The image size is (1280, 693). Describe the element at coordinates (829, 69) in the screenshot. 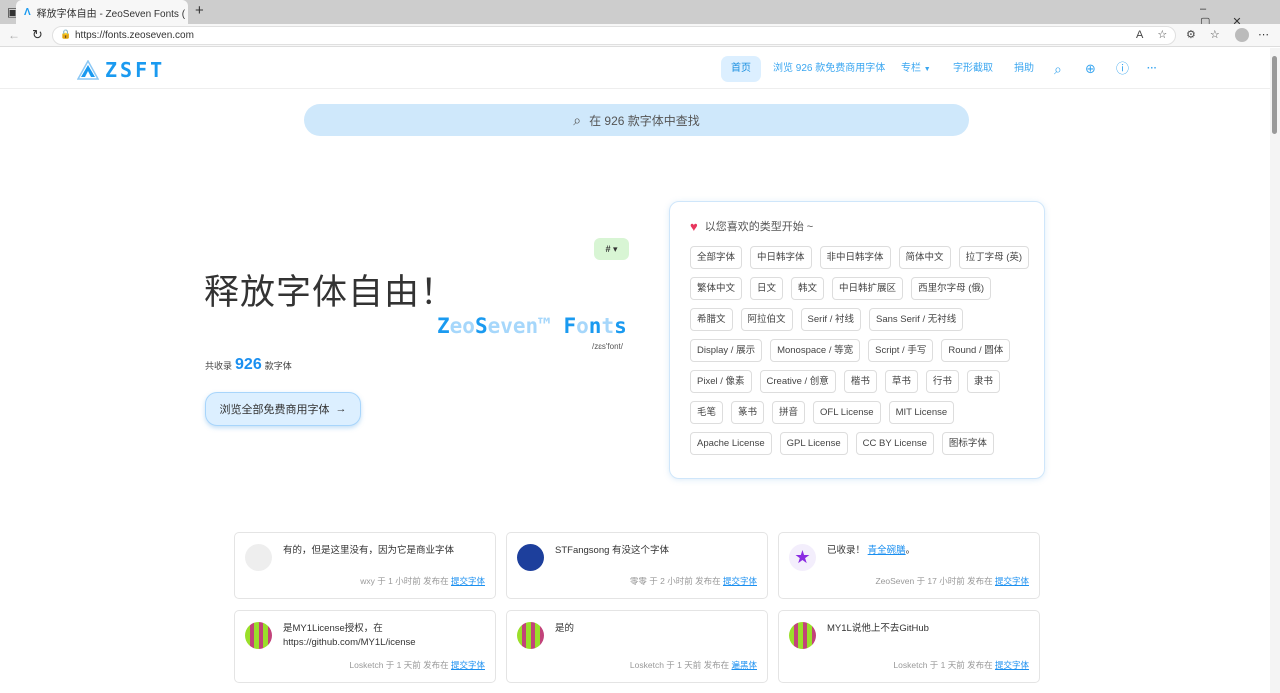

I see `nav-browse: 浏览 926 款免费商用字体` at that location.